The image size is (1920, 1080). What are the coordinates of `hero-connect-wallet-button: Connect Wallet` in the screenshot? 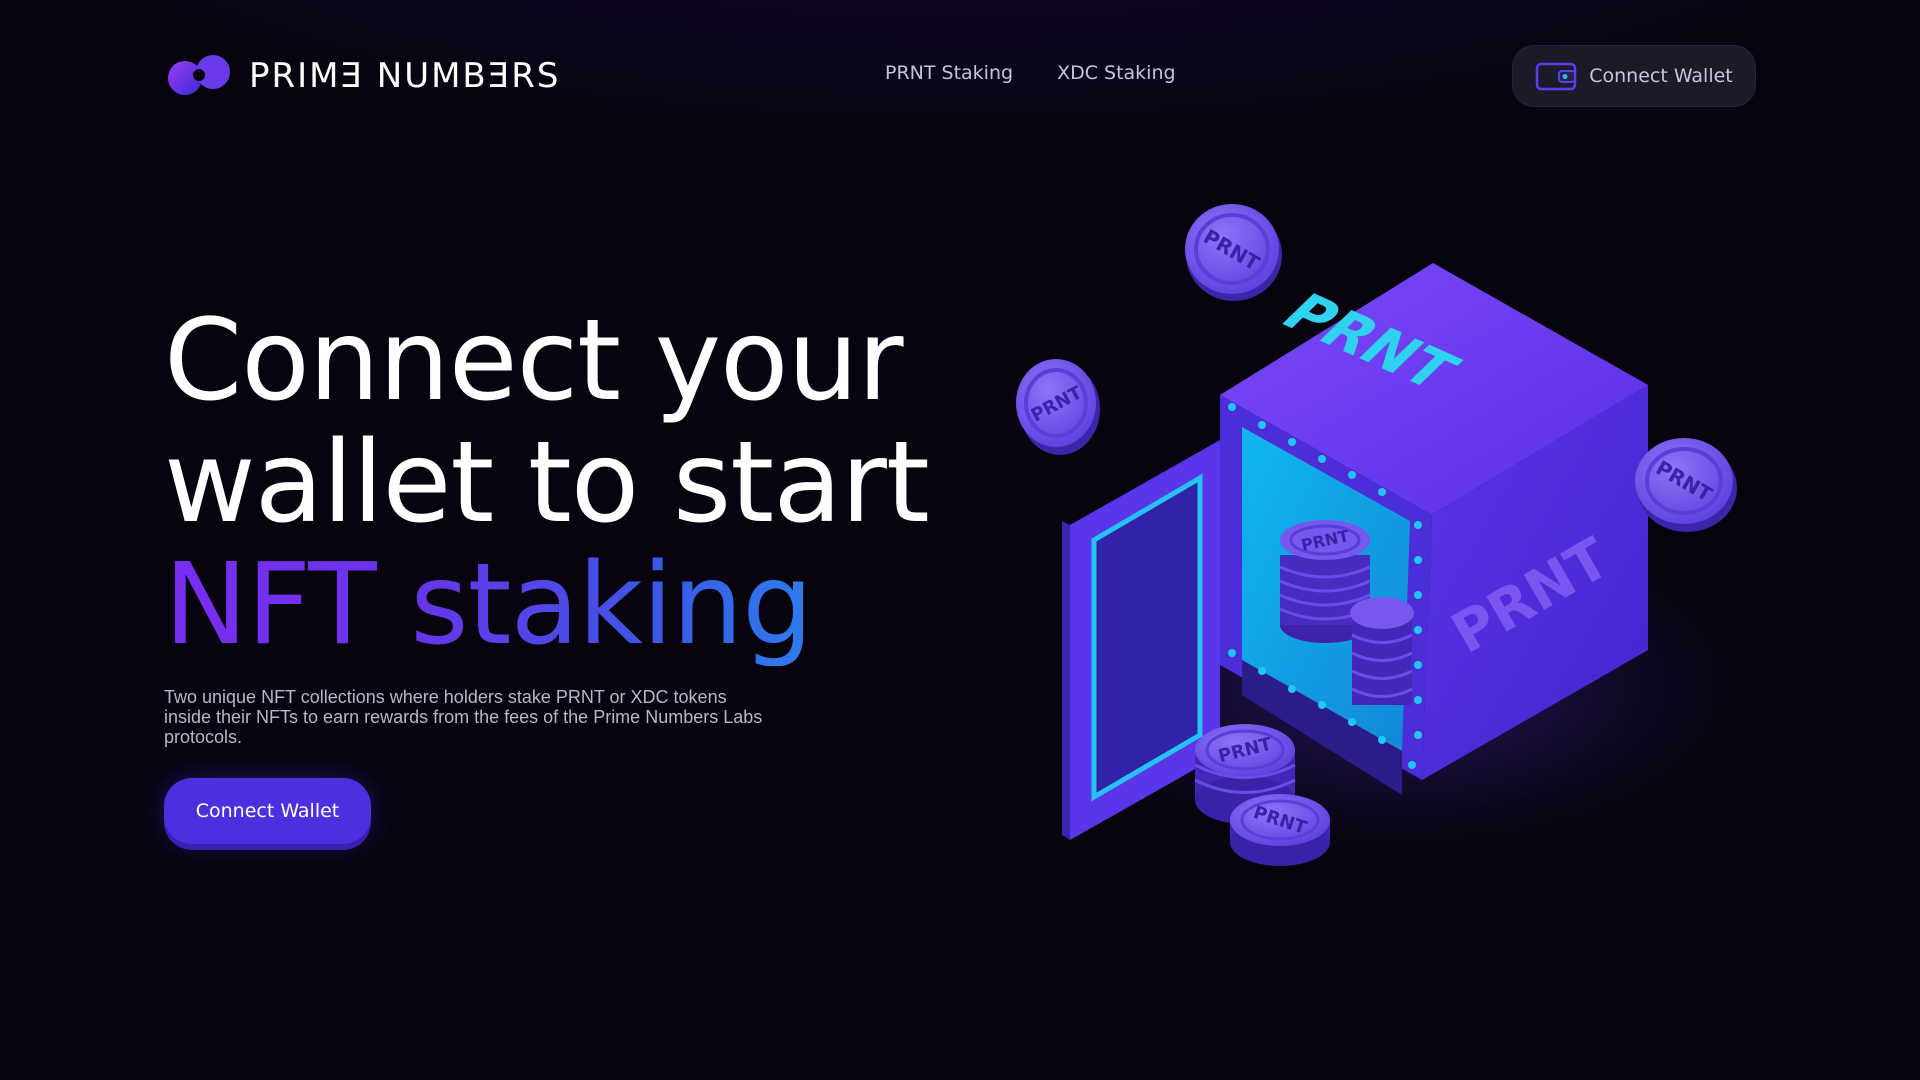 It's located at (267, 811).